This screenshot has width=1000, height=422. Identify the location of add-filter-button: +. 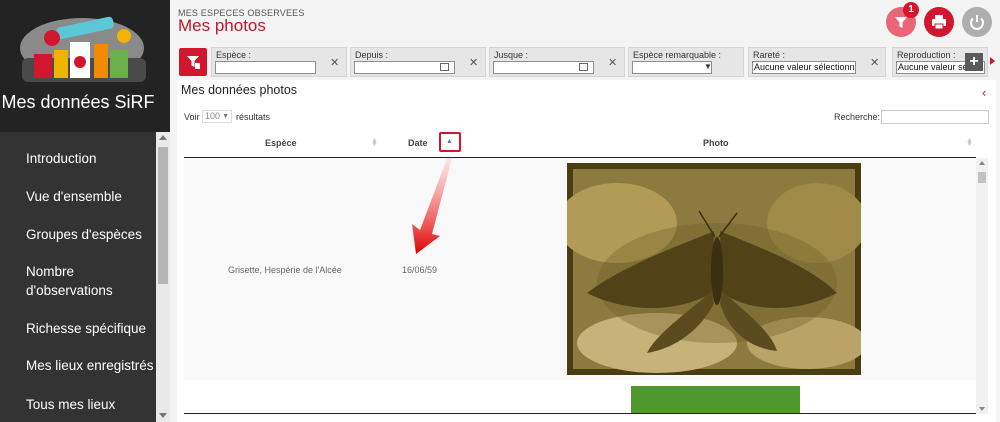
(974, 62).